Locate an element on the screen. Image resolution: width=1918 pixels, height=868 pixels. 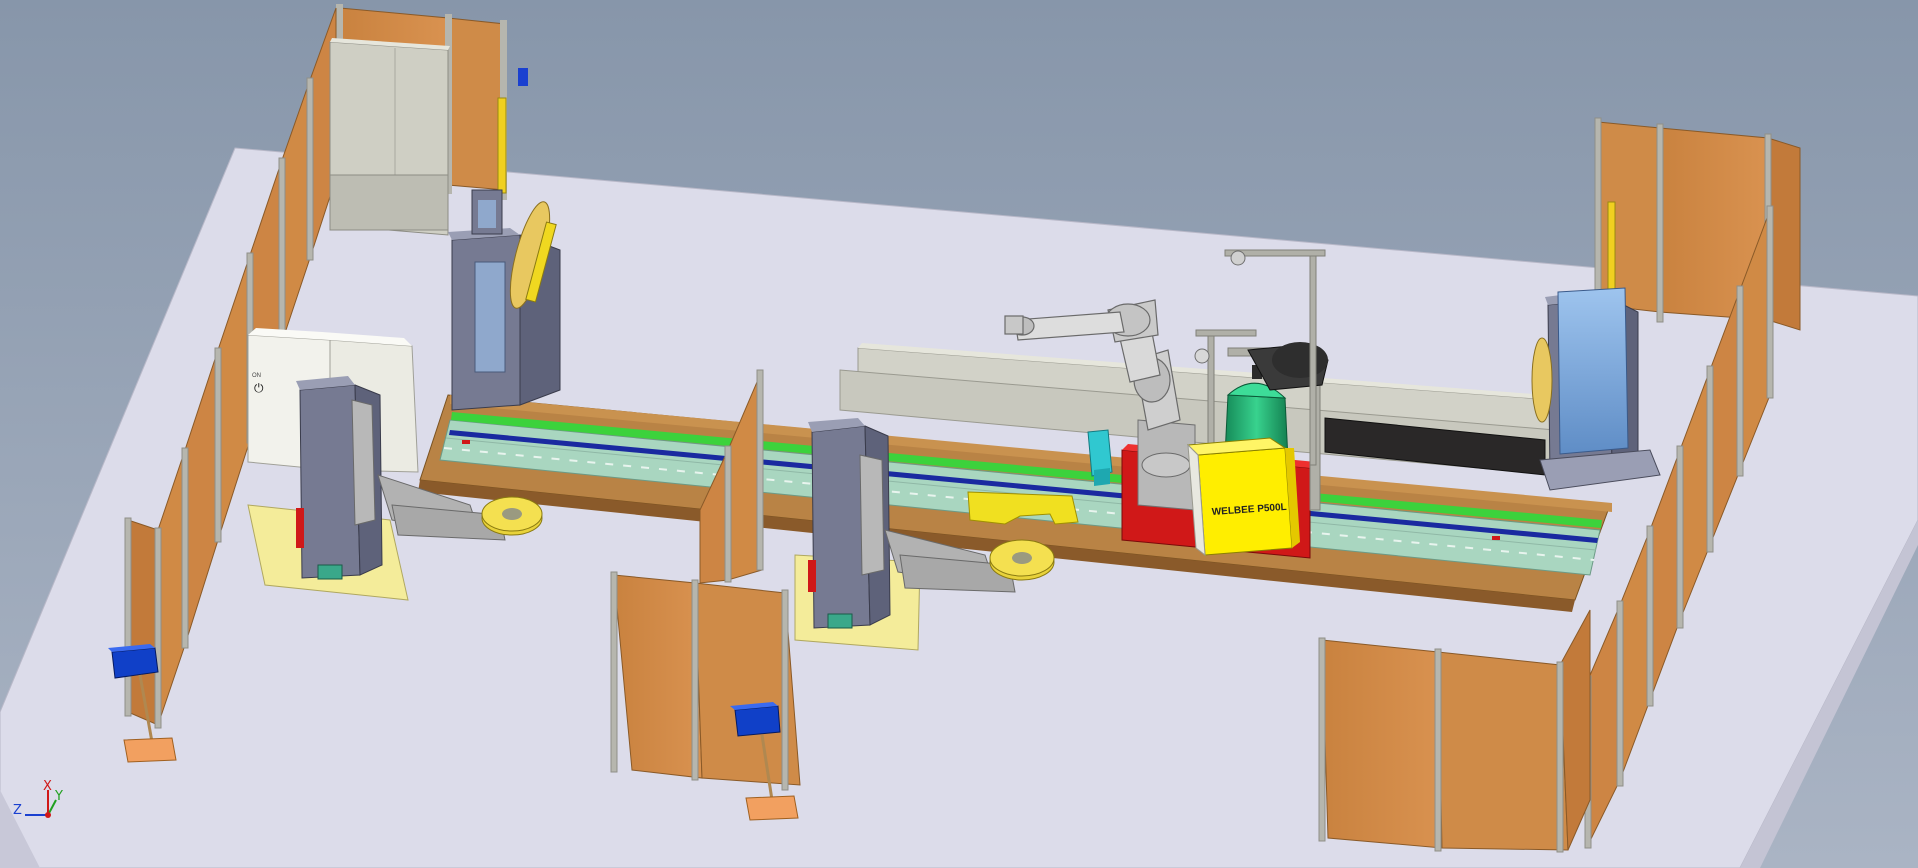
light-curtain-left is located at coordinates (502, 145).